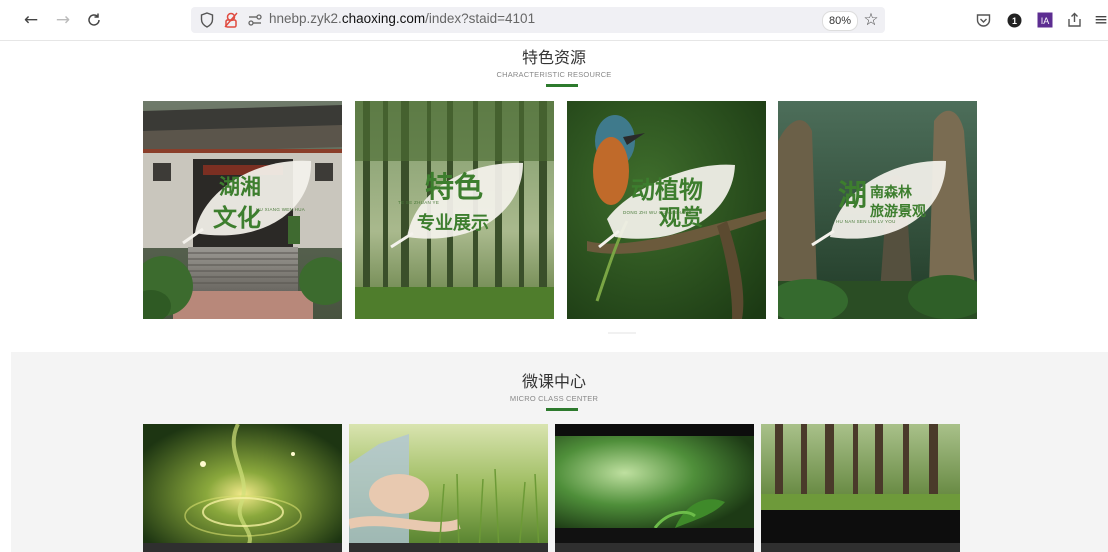  I want to click on huxiang-culture-image: 湖湘 文化 HU XIANG WEN HUA, so click(242, 210).